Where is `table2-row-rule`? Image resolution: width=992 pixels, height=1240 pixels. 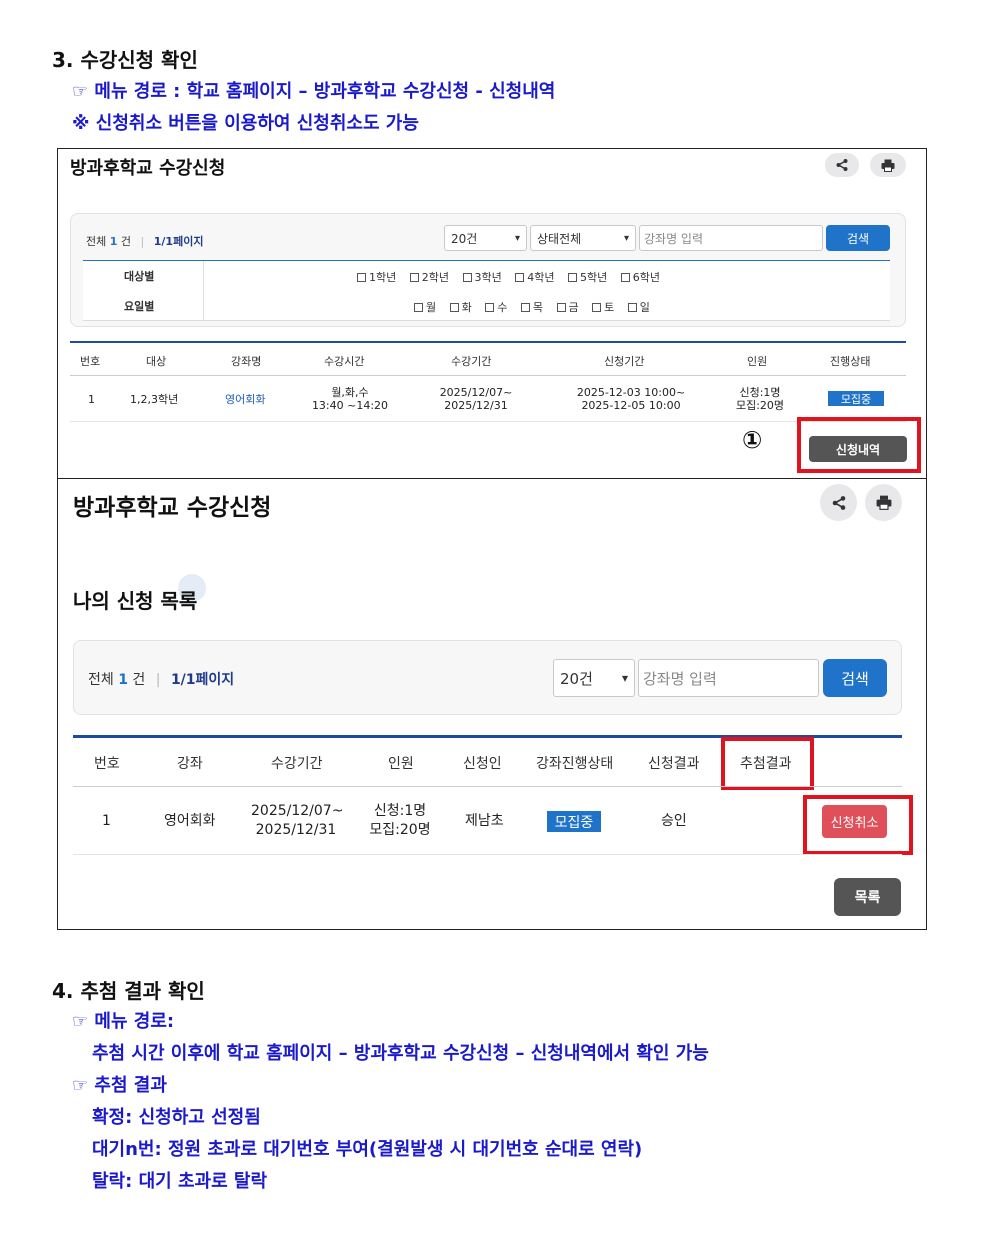
table2-row-rule is located at coordinates (487, 854).